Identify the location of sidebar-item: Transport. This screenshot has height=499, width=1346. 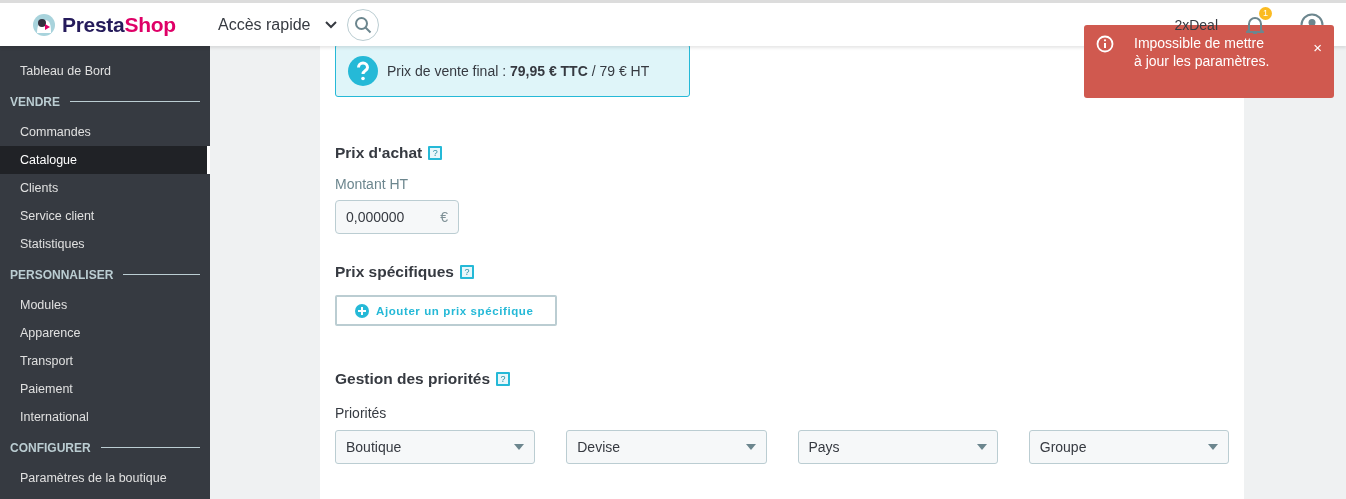
(105, 361).